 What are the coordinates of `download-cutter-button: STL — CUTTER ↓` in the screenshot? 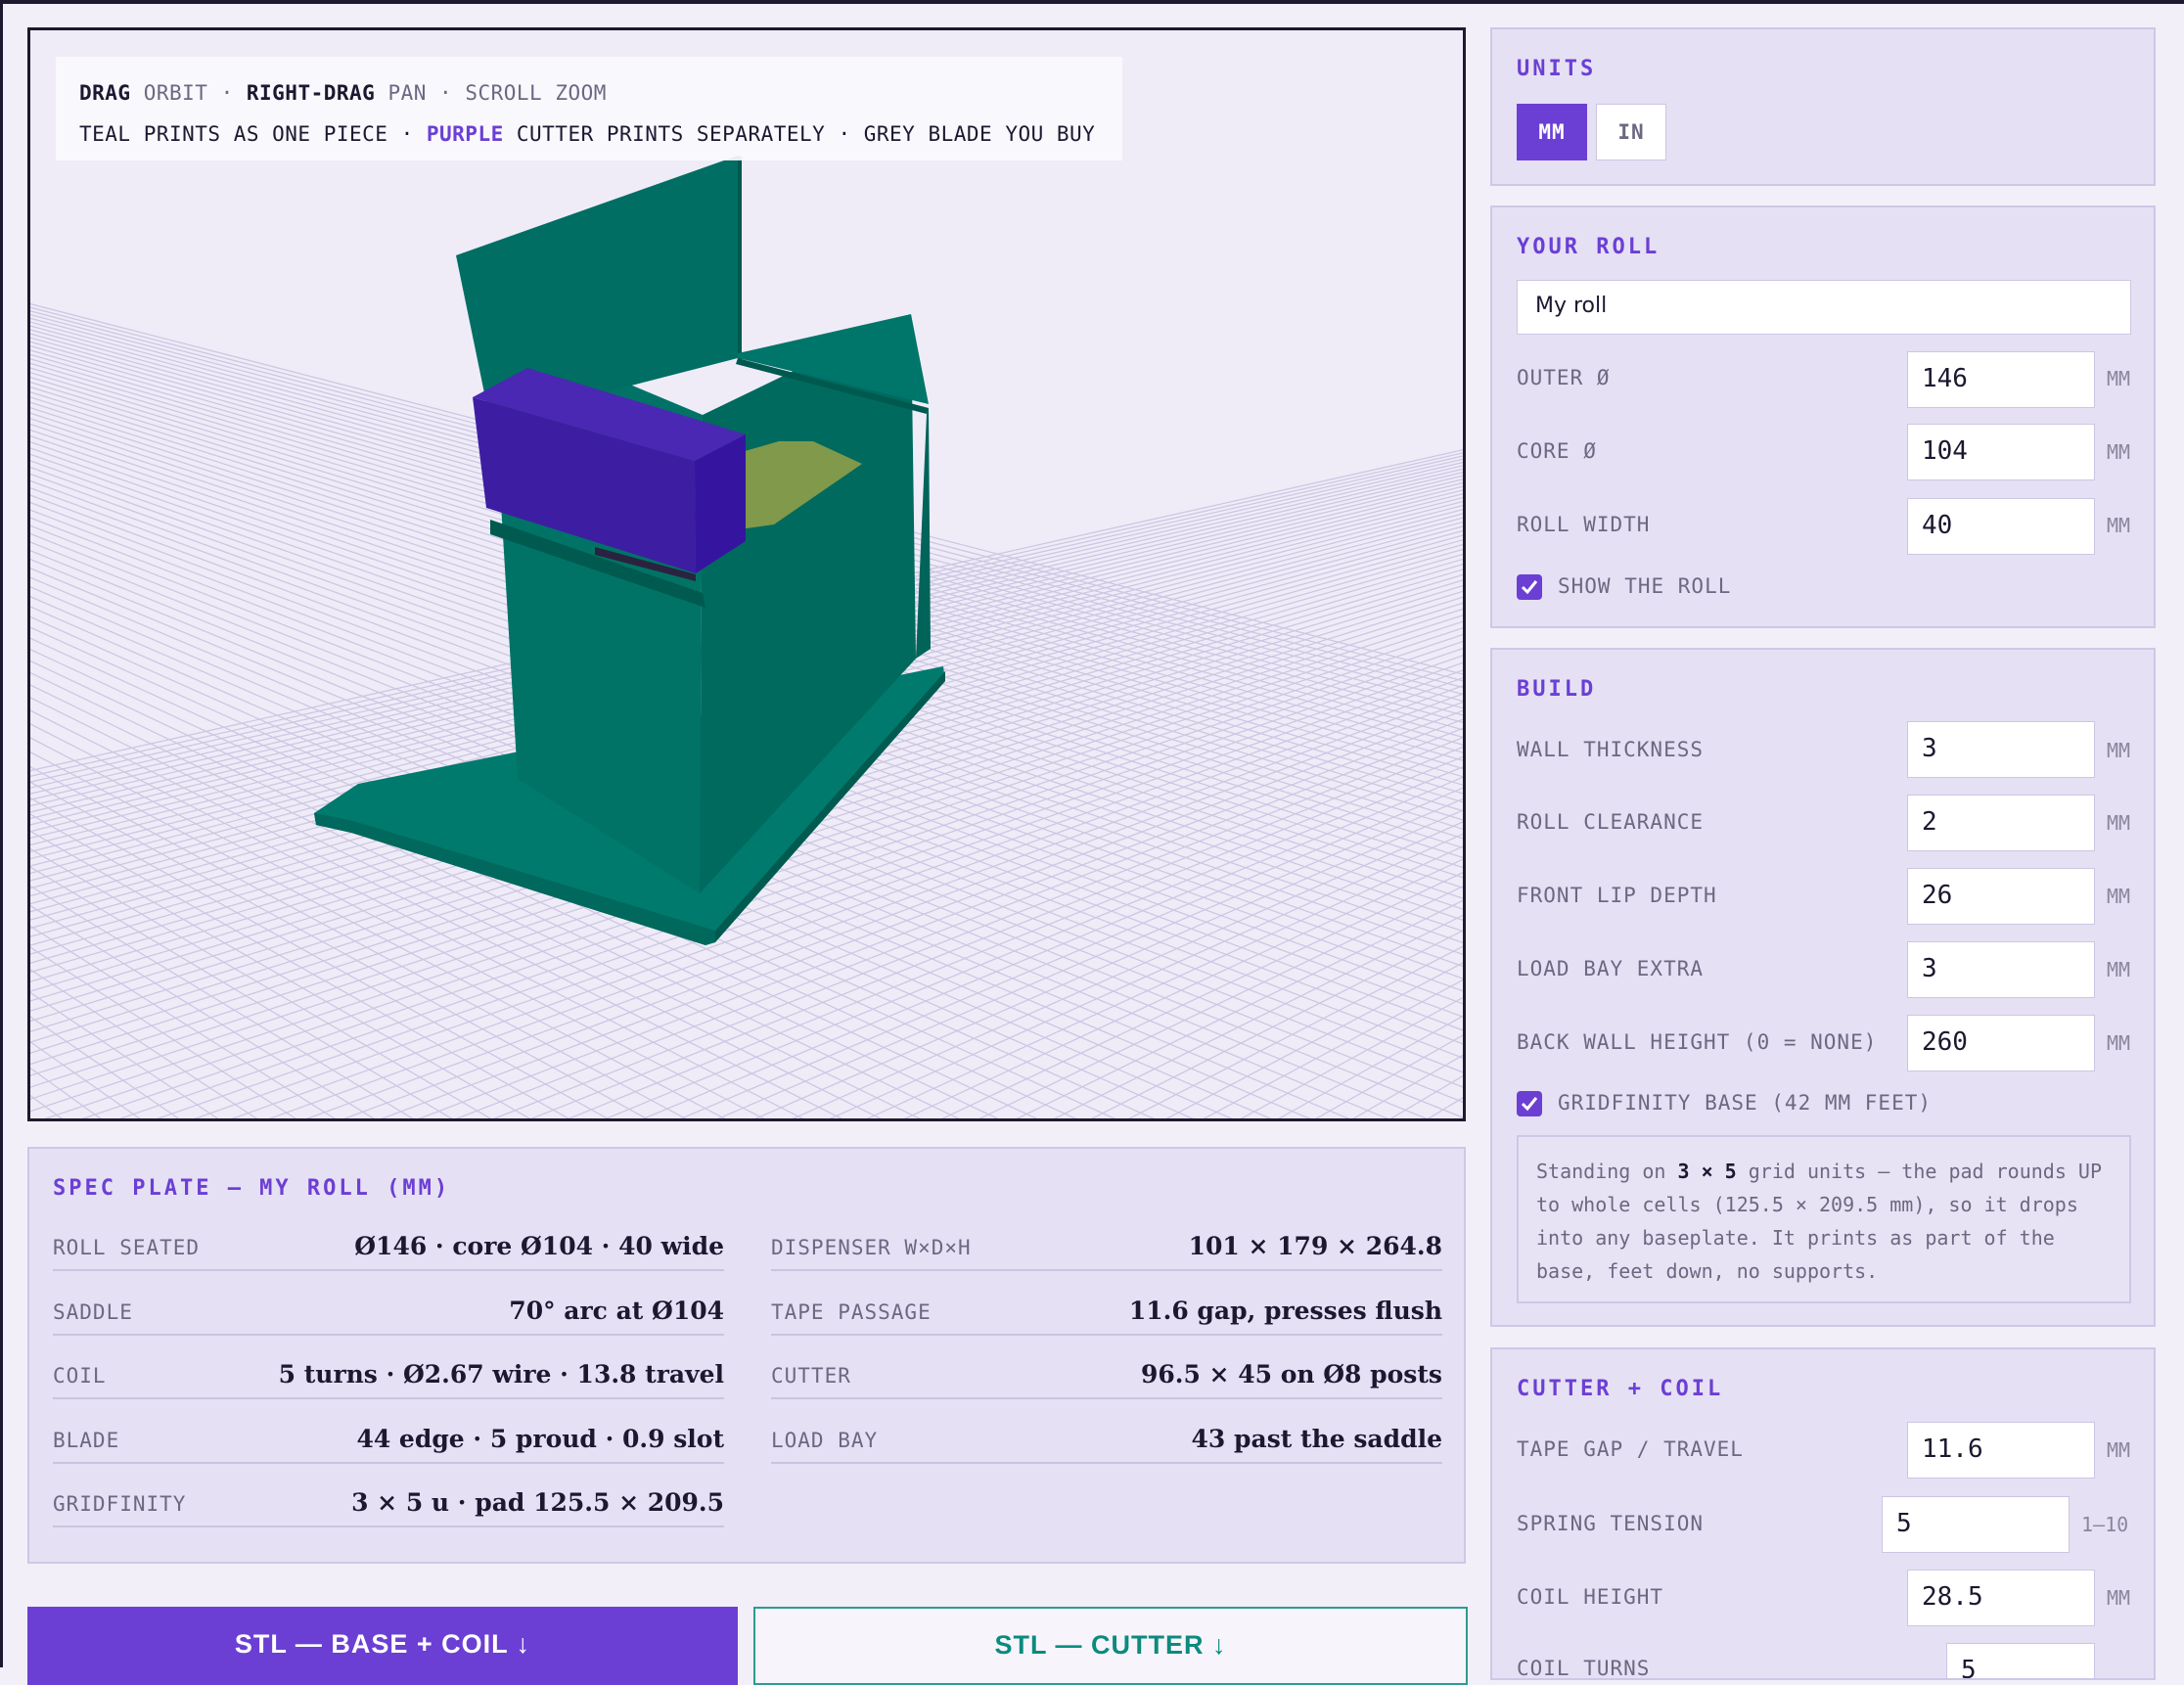 It's located at (1110, 1646).